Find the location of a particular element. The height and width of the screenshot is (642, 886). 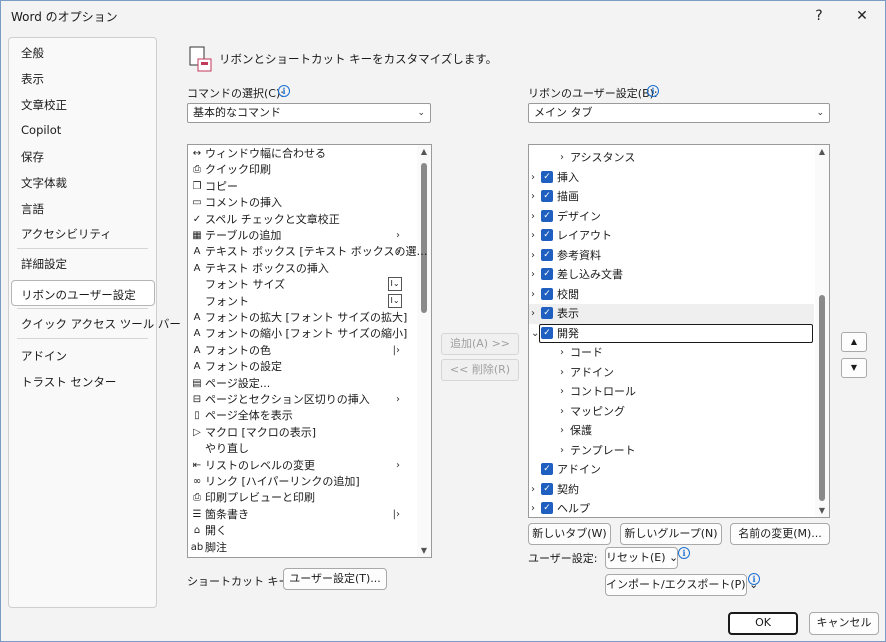

command-item: ⎙ 印刷プレビューと印刷 is located at coordinates (303, 498).